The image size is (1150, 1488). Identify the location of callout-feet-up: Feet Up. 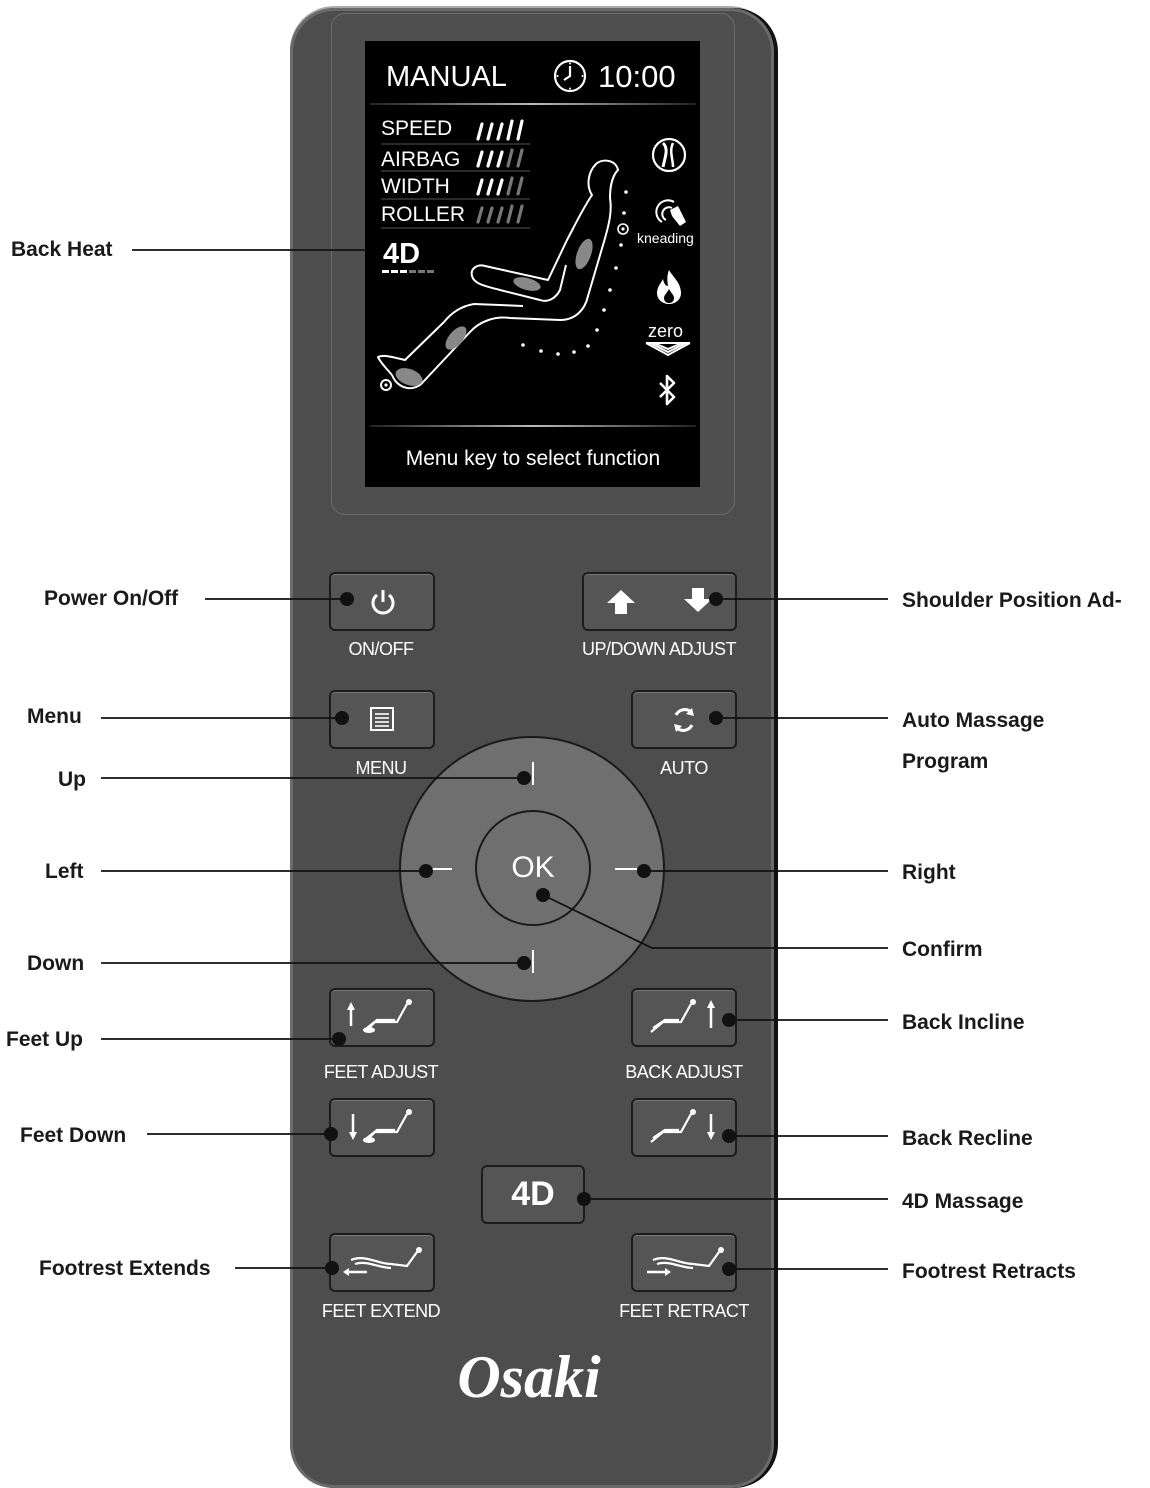
(45, 1039).